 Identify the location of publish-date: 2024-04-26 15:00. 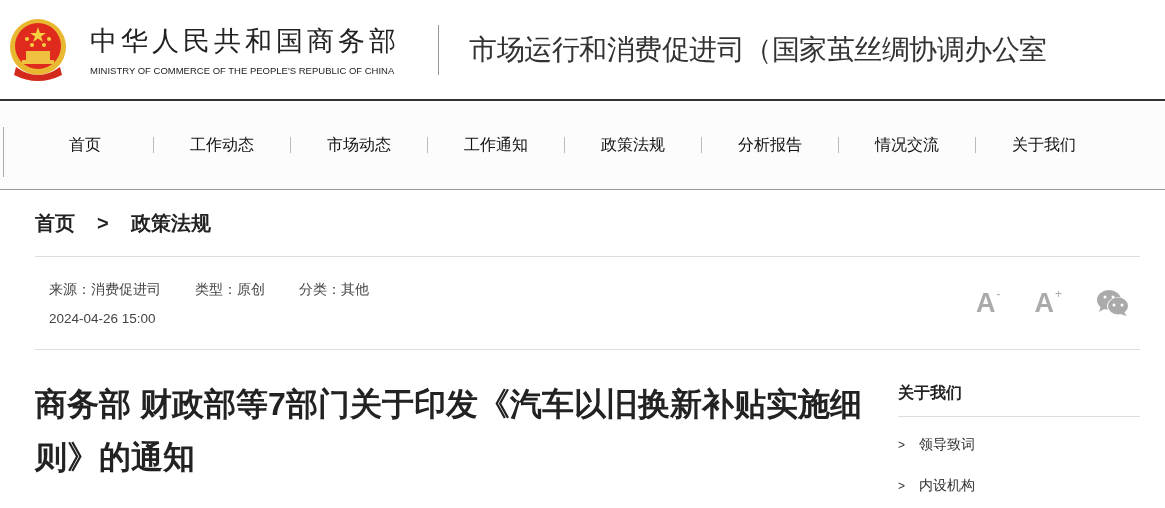
(103, 318).